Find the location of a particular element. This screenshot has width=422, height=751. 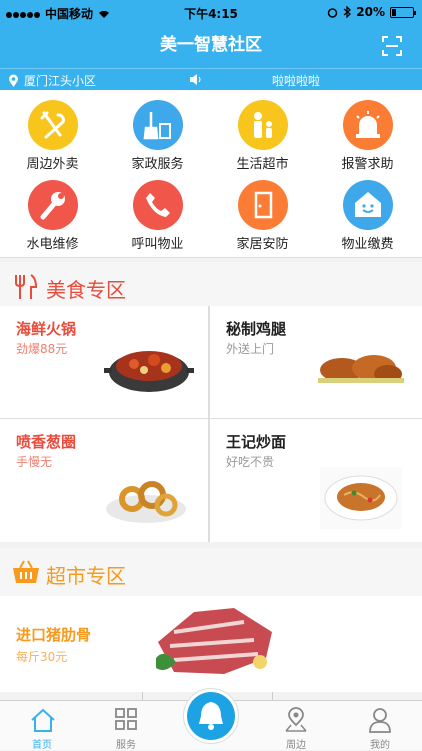

food-desc: 手慢无 is located at coordinates (34, 462).